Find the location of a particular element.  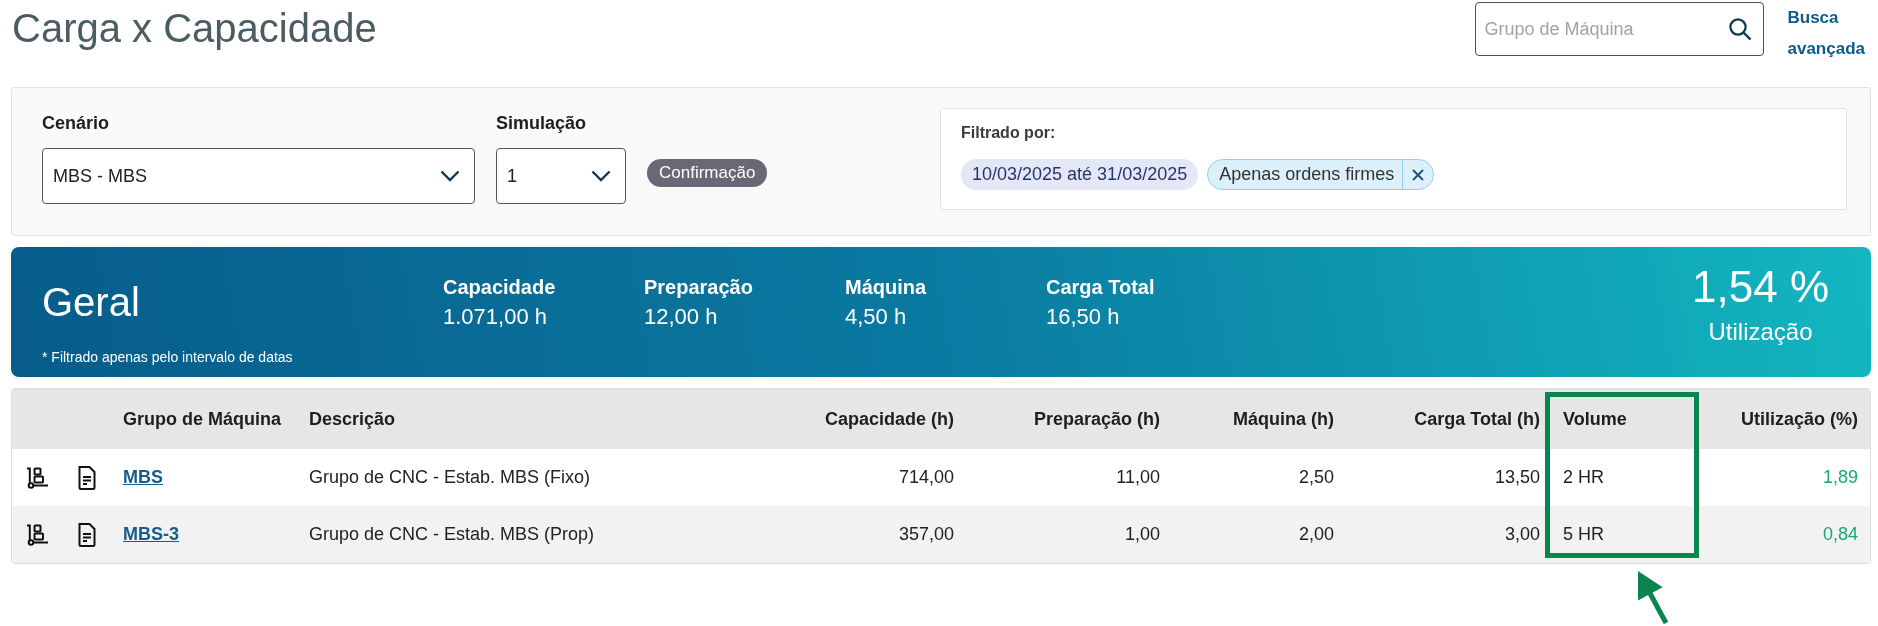

column-header: Carga Total (h) is located at coordinates (1446, 419).